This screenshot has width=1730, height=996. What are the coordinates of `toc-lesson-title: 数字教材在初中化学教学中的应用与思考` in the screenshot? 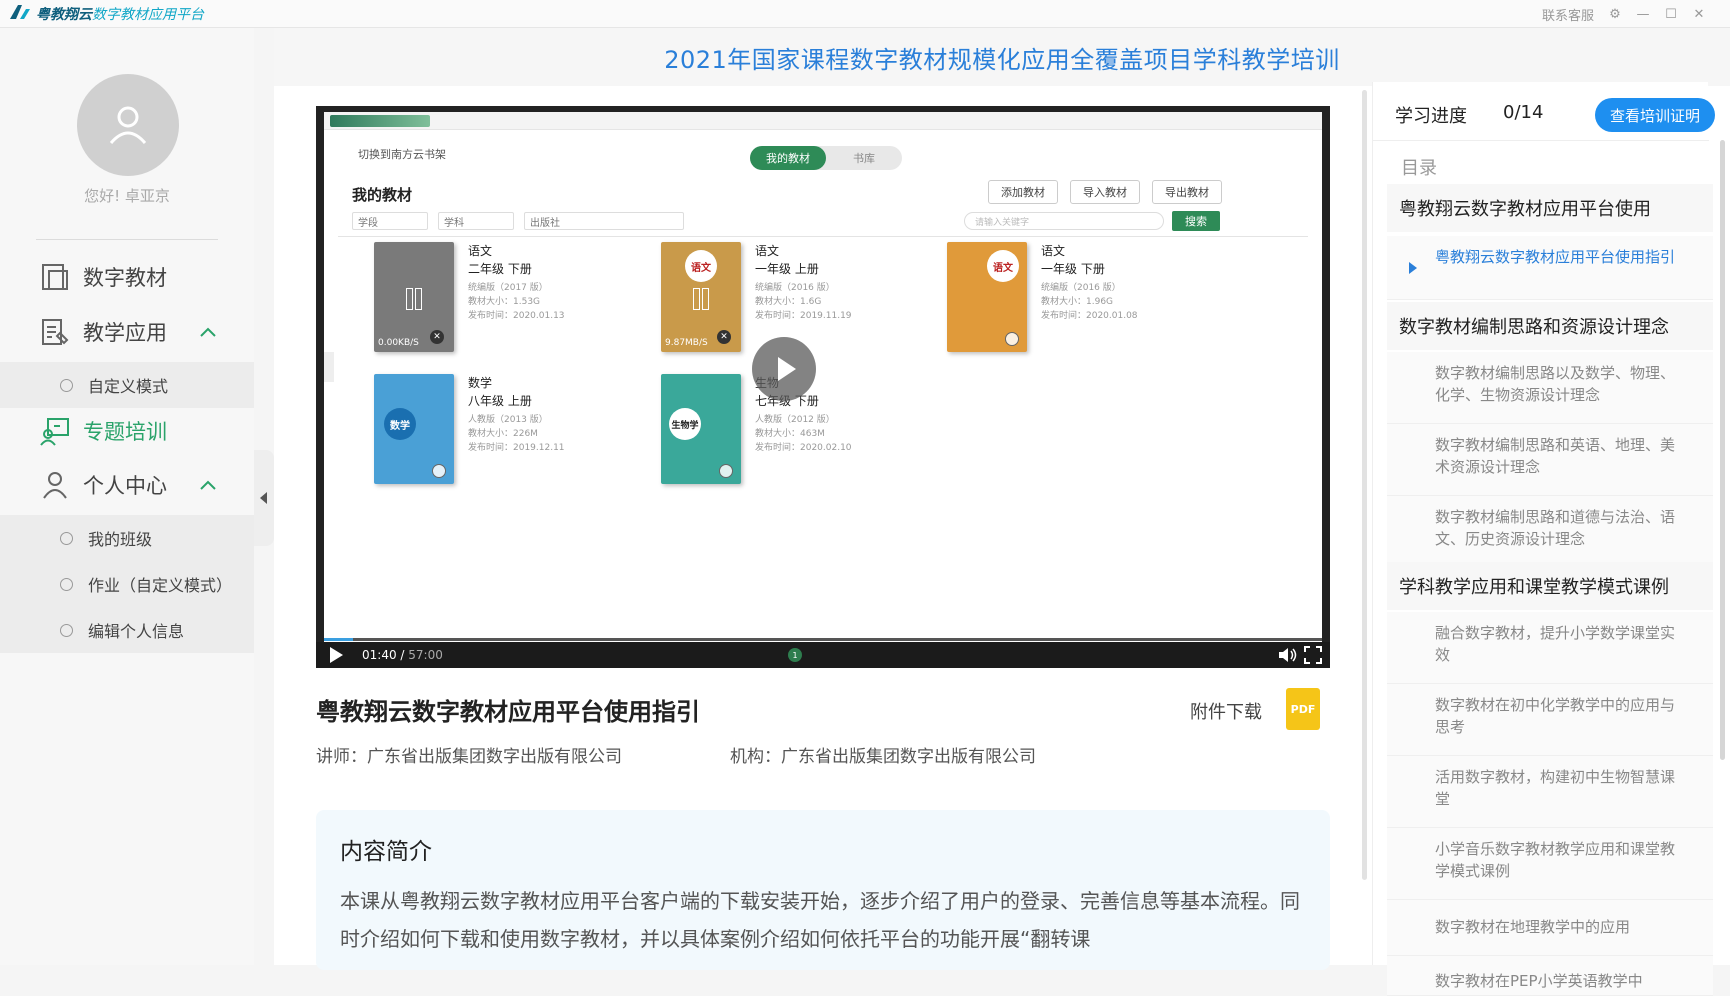 It's located at (1555, 716).